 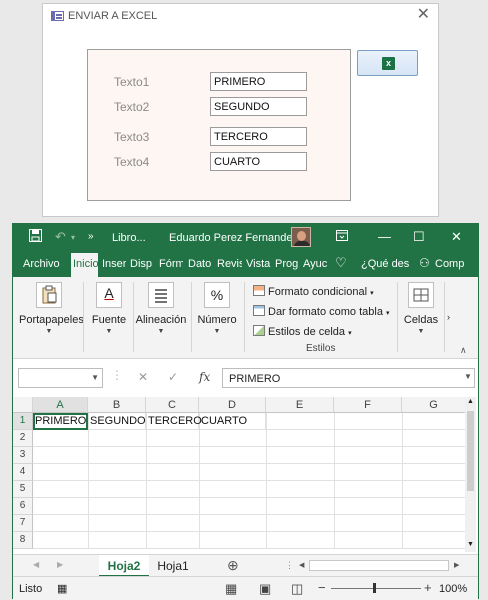 What do you see at coordinates (231, 589) in the screenshot?
I see `normal-view-icon: ▦` at bounding box center [231, 589].